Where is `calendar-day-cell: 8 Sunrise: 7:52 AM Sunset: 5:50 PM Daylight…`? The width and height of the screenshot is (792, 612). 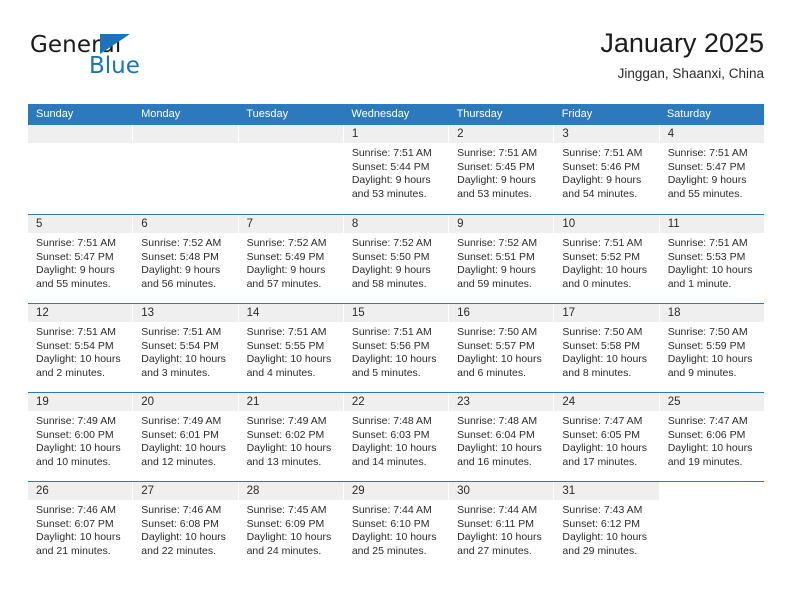 calendar-day-cell: 8 Sunrise: 7:52 AM Sunset: 5:50 PM Daylight… is located at coordinates (396, 259).